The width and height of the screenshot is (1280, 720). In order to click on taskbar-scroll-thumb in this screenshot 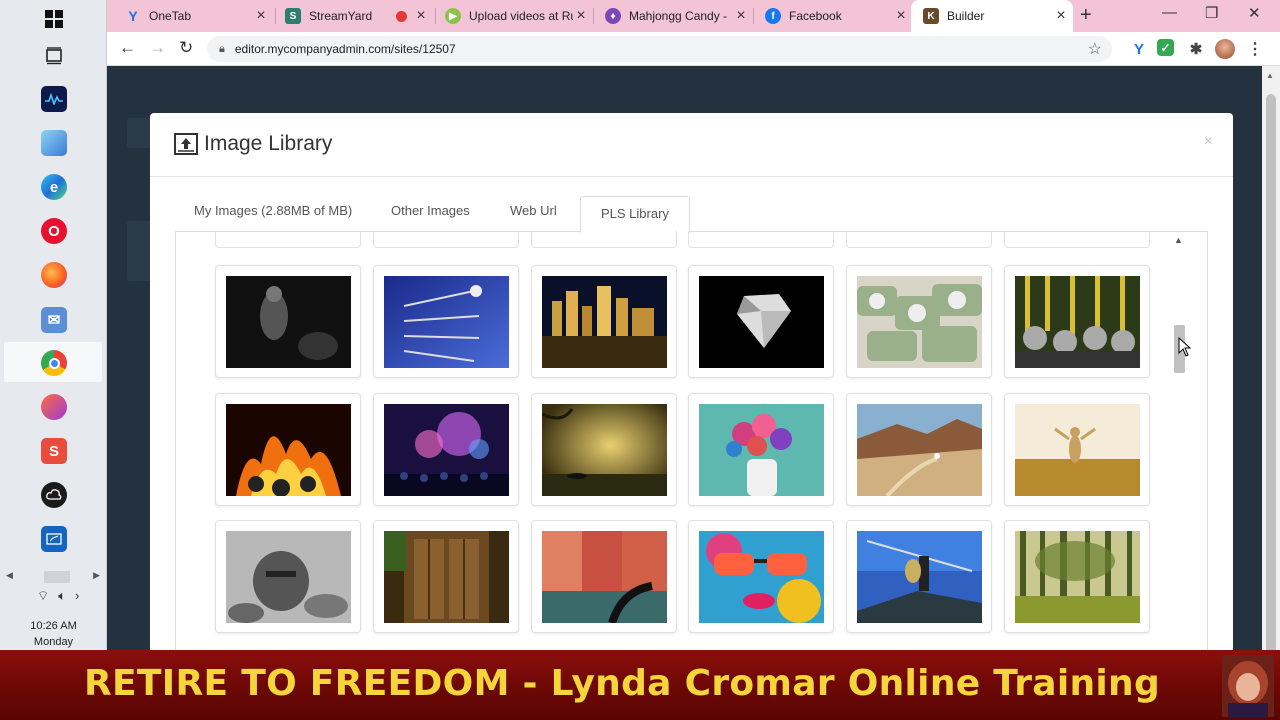, I will do `click(57, 577)`.